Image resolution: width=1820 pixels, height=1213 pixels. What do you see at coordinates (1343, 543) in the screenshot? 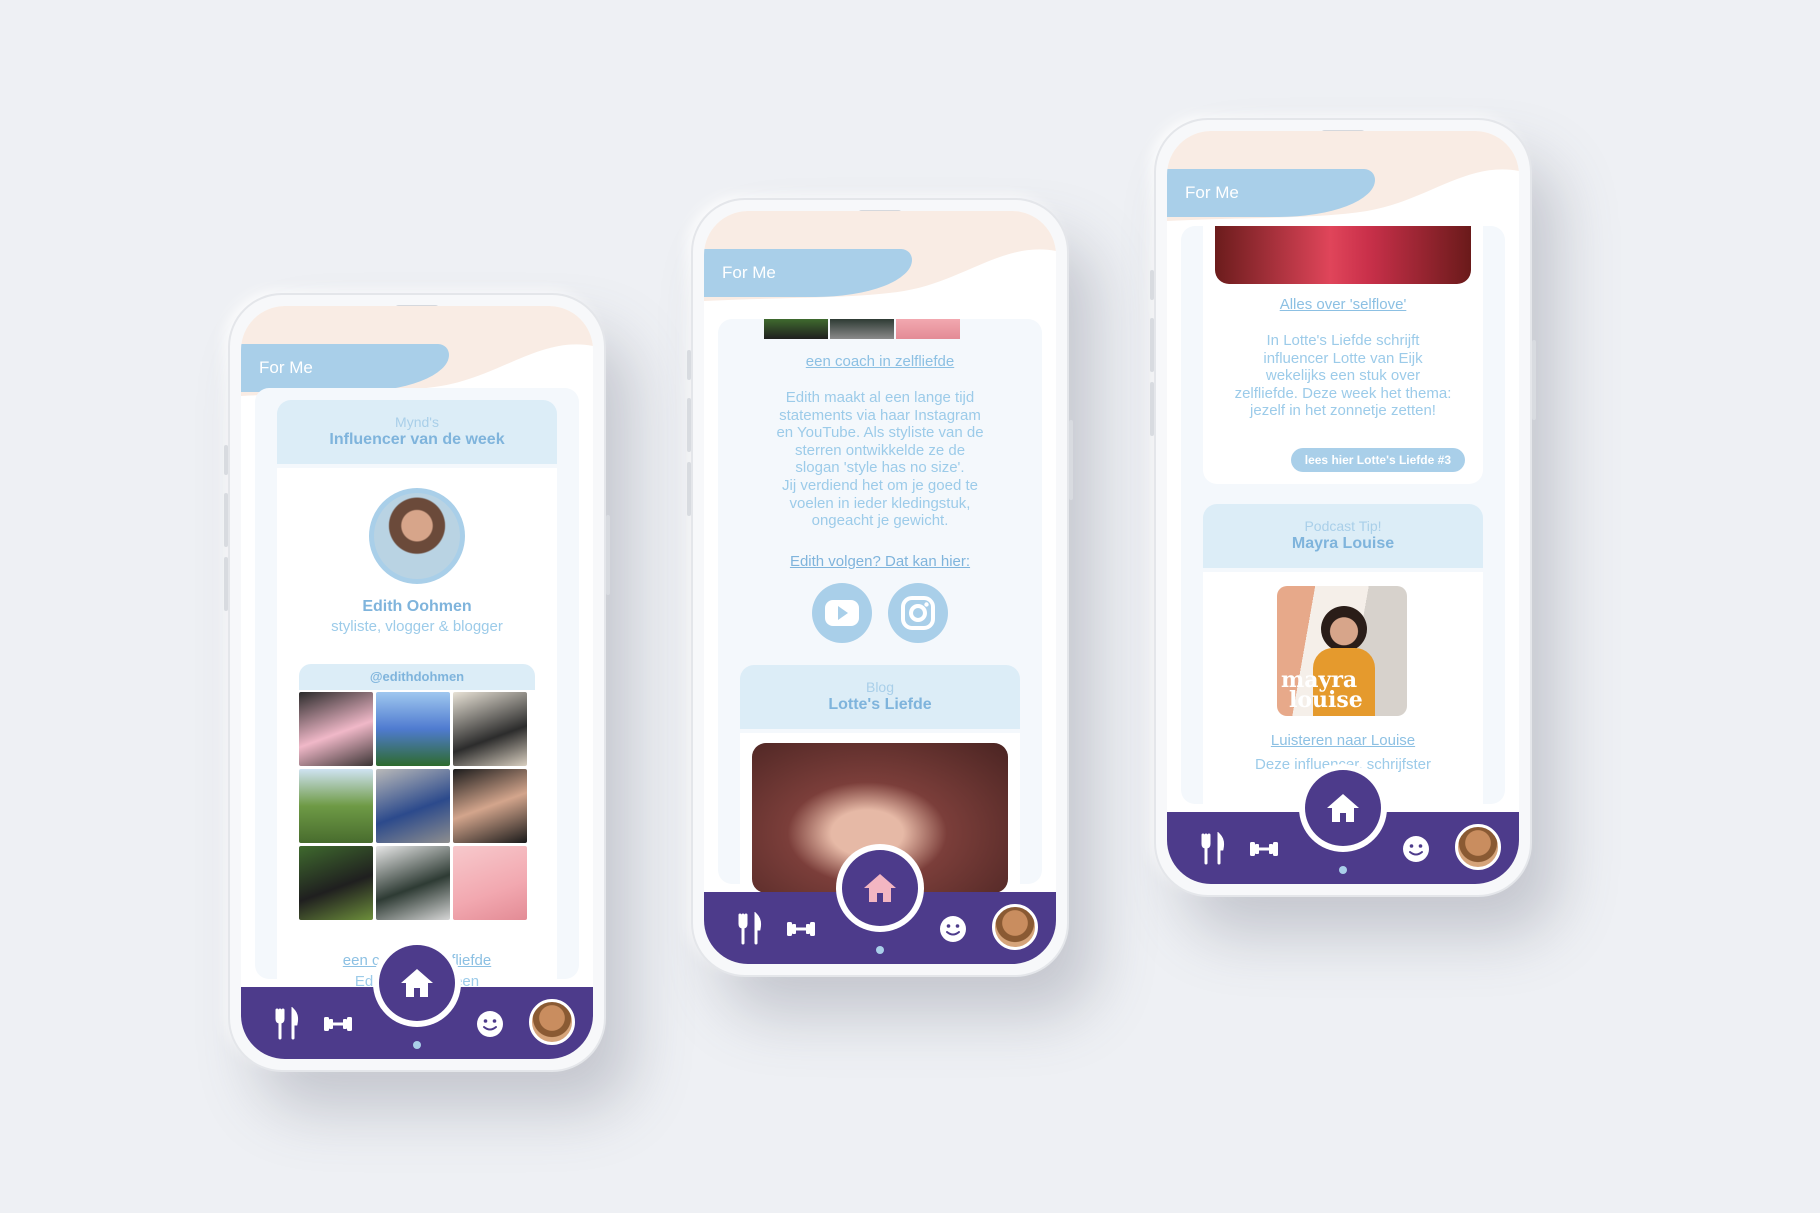
I see `card-title: Mayra Louise` at bounding box center [1343, 543].